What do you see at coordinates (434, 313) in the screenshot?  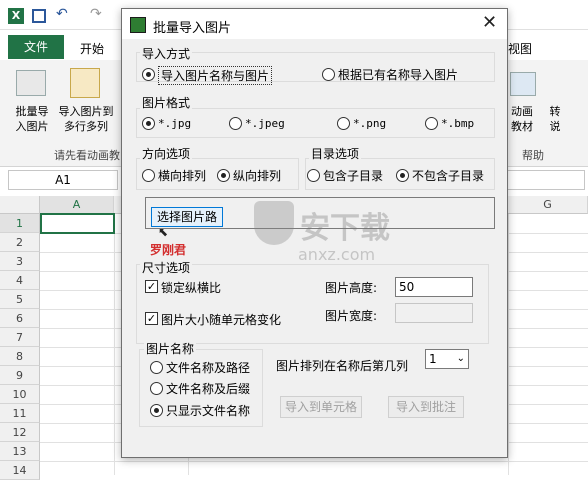 I see `width-input` at bounding box center [434, 313].